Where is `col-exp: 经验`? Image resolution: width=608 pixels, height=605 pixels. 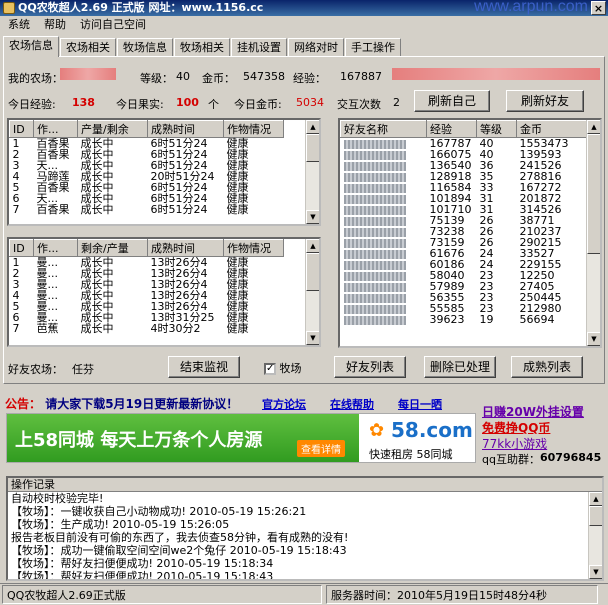 col-exp: 经验 is located at coordinates (451, 129).